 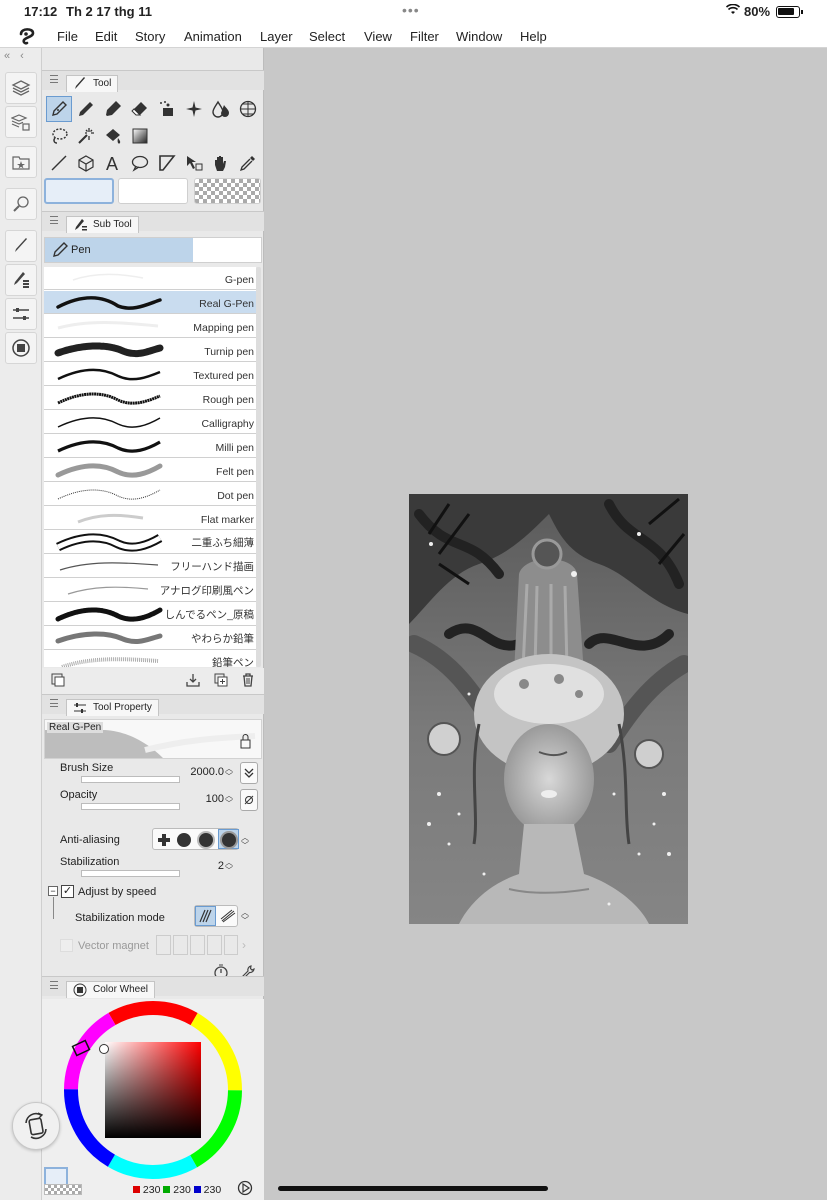 What do you see at coordinates (153, 250) in the screenshot?
I see `subtool-group-pen: Pen` at bounding box center [153, 250].